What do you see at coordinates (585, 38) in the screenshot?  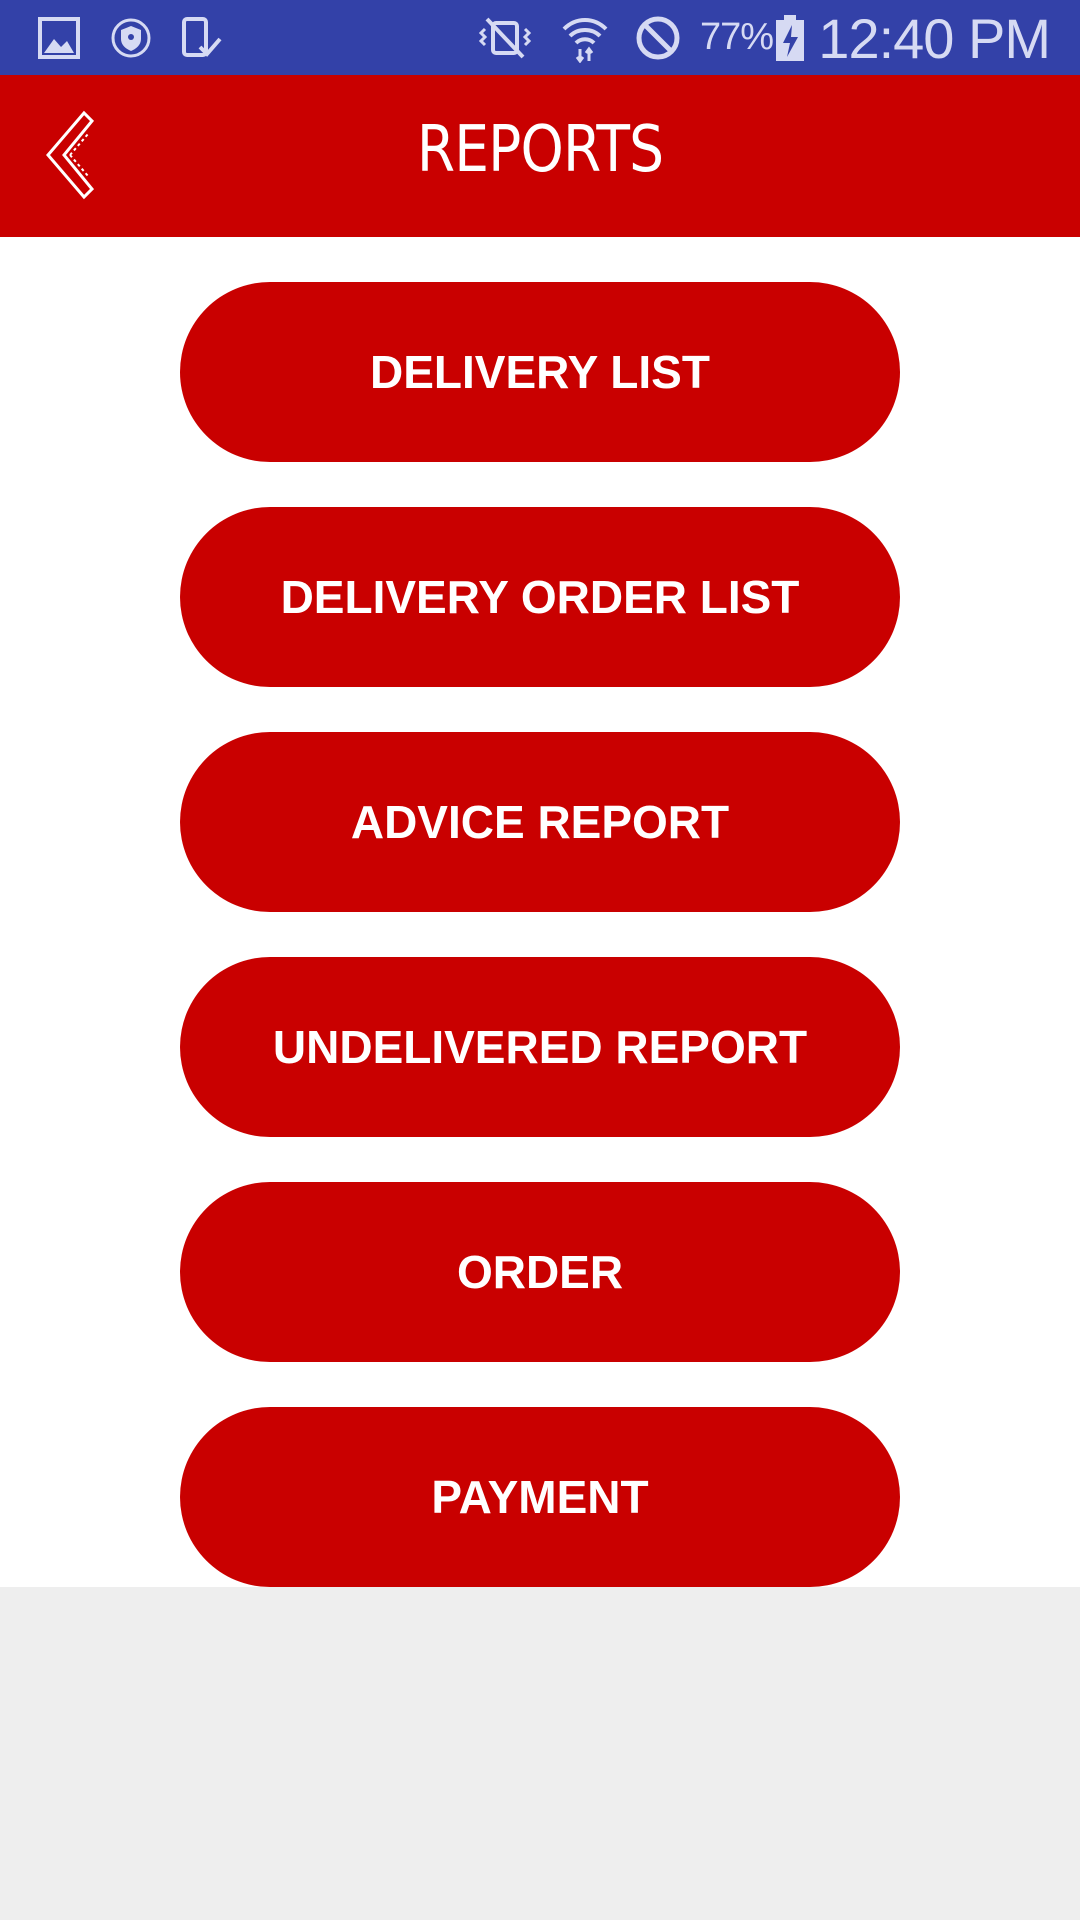 I see `wifi-icon` at bounding box center [585, 38].